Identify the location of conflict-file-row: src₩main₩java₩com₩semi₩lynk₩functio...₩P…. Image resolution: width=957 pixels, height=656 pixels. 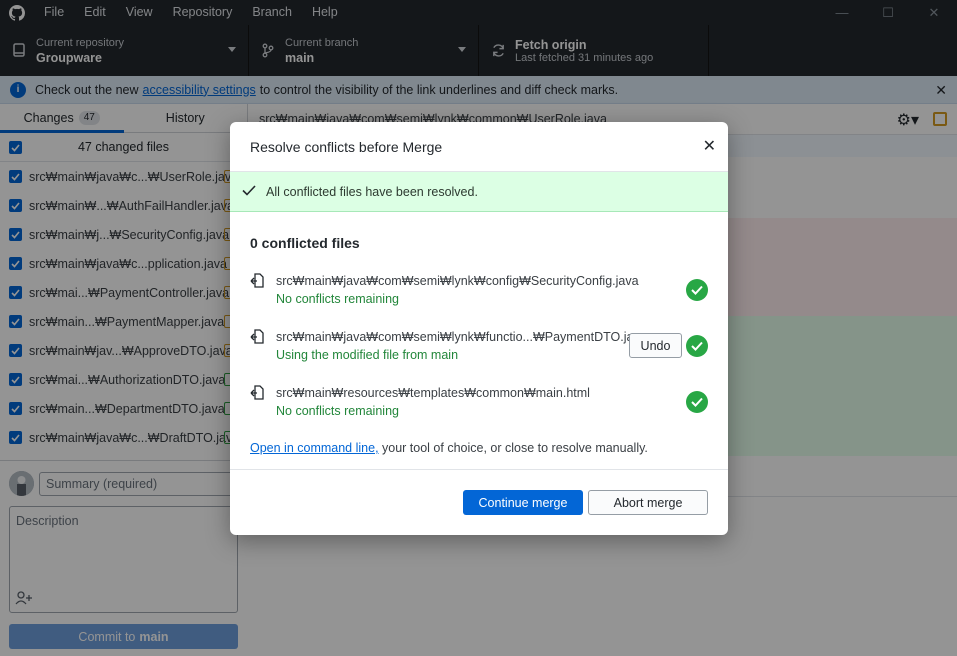
(479, 355).